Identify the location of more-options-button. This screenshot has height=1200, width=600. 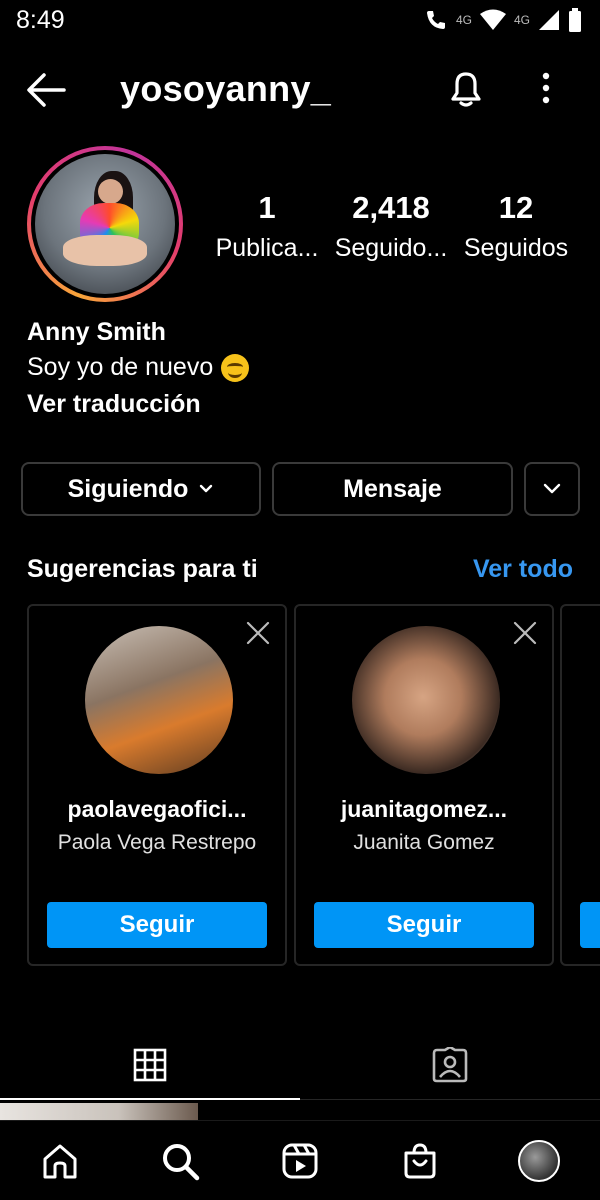
(546, 90).